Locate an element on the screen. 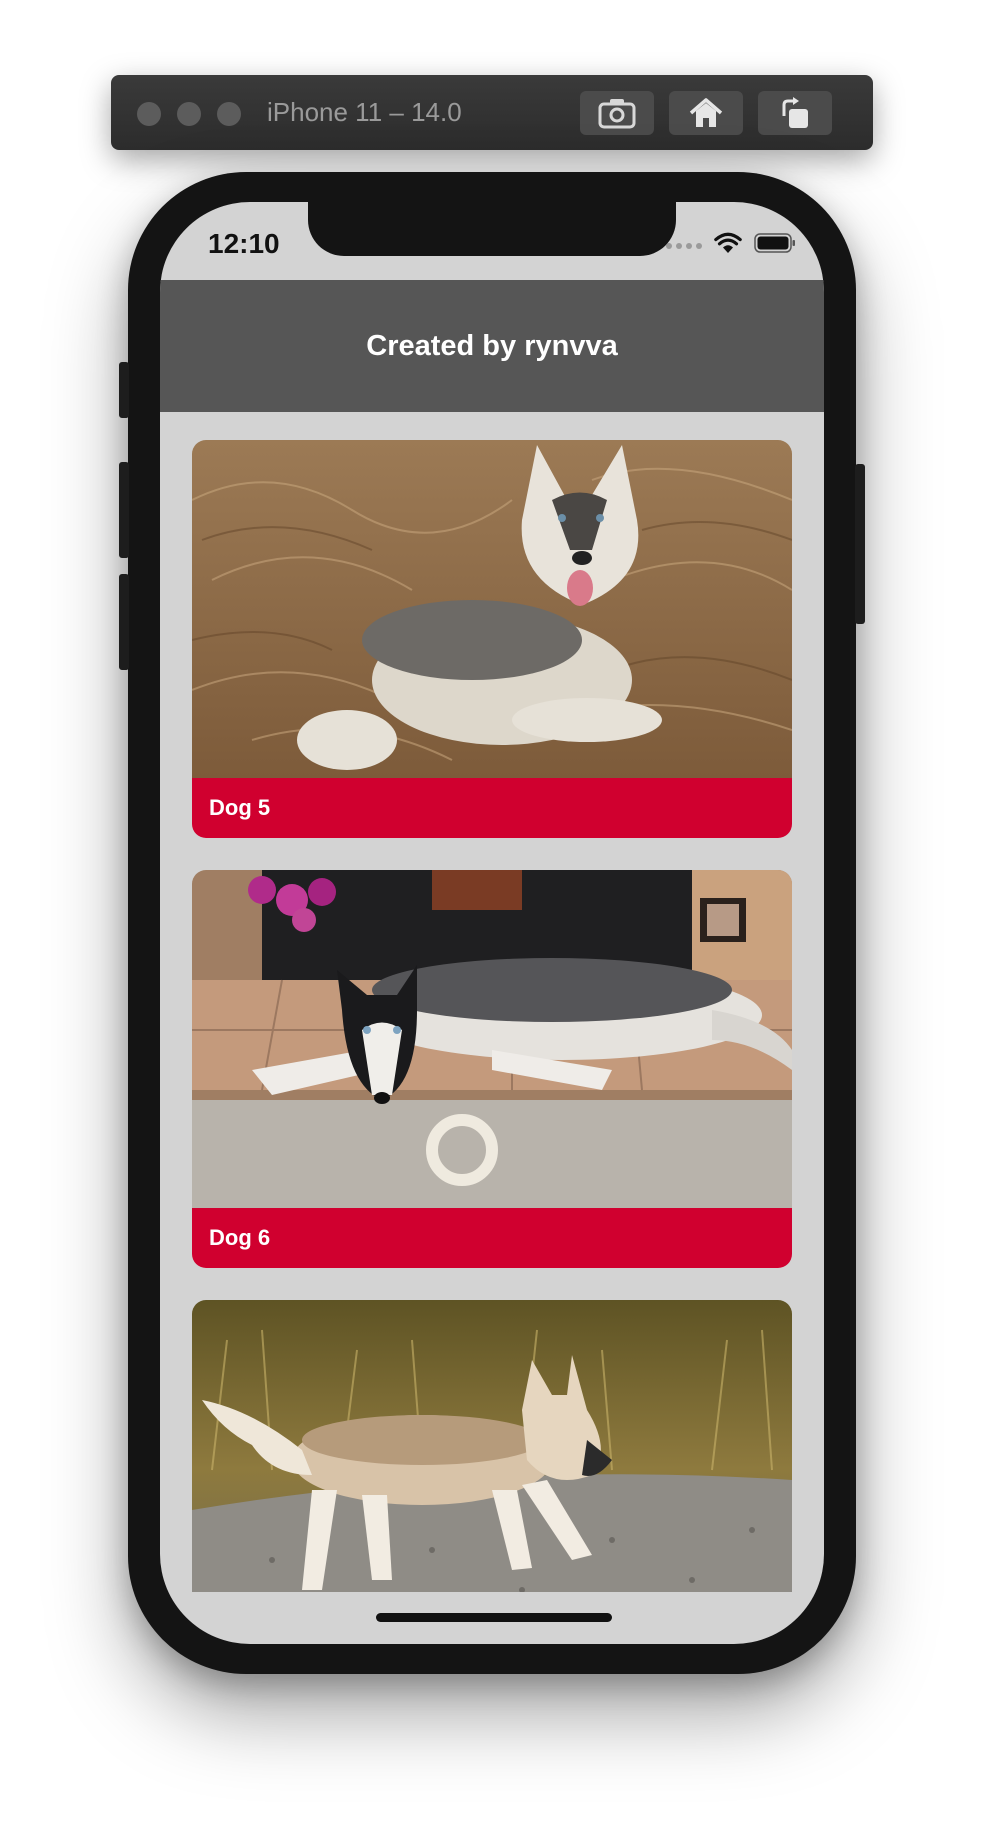 This screenshot has width=984, height=1824. home-button is located at coordinates (706, 113).